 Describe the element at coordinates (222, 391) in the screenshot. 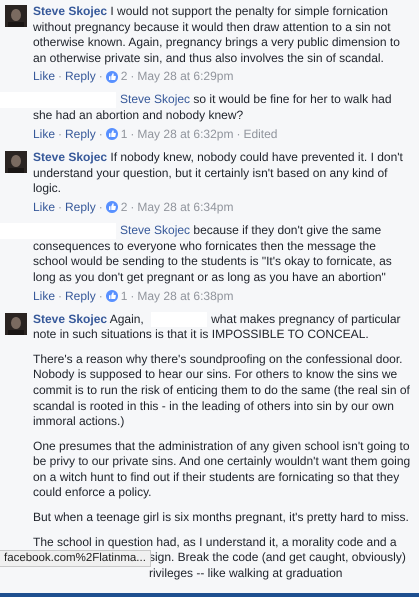

I see `comment-text: There's a reason why there's soundproofing on the confessional door. Nobody is supposed to hear our sins. For others to know the sins we commit is to run the risk of enticing them to do the same (the real sin of scandal is rooted in this - in the leading of others into sin by our own immoral actions.)` at that location.